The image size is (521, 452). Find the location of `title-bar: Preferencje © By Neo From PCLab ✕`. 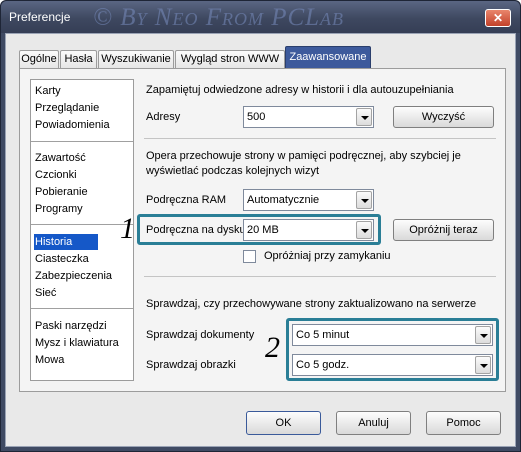

title-bar: Preferencje © By Neo From PCLab ✕ is located at coordinates (260, 17).